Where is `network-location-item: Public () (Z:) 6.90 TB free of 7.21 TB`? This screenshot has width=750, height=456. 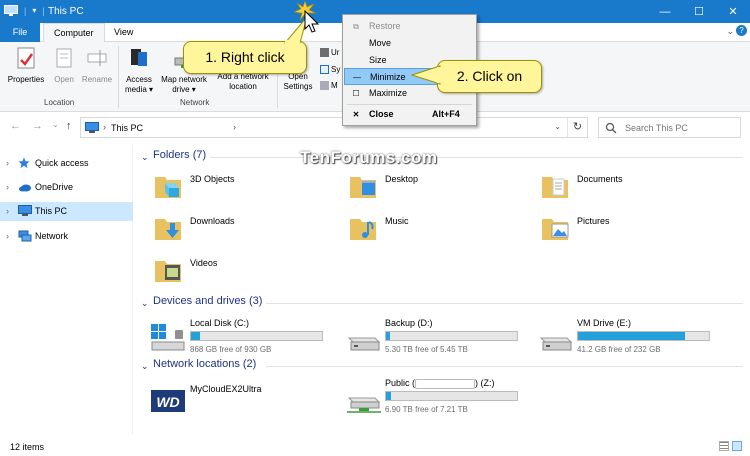
network-location-item: Public () (Z:) 6.90 TB free of 7.21 TB is located at coordinates (425, 399).